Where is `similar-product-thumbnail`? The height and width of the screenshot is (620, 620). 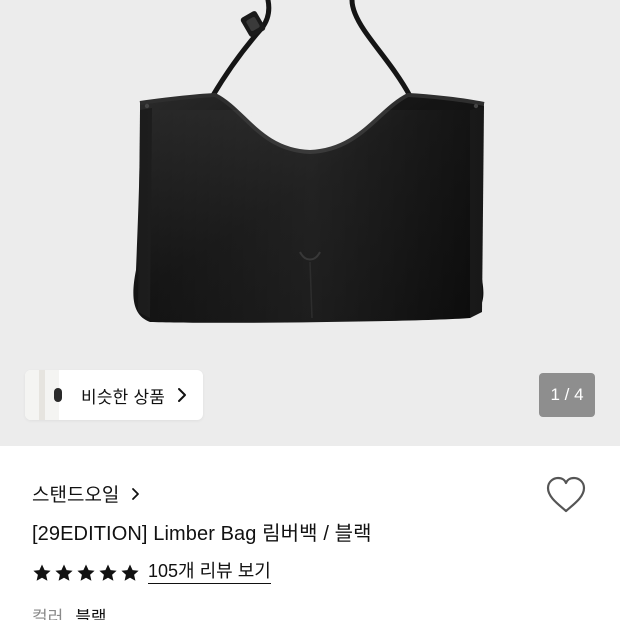 similar-product-thumbnail is located at coordinates (43, 395).